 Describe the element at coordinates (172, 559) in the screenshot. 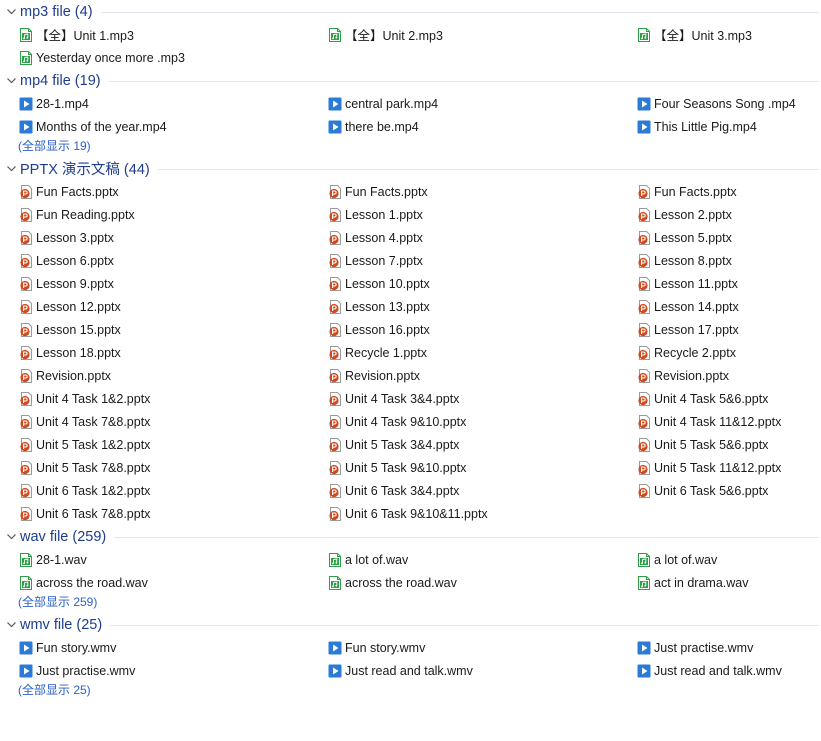

I see `file-item: 28-1.wav` at that location.